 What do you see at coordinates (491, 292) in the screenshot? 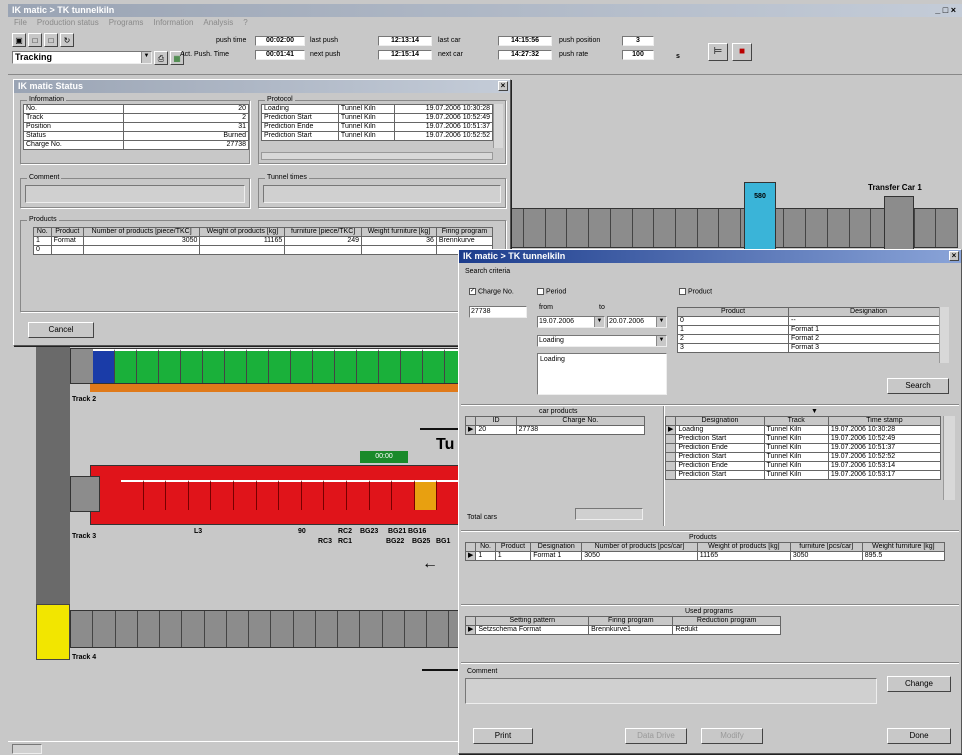
I see `charge-no-checkbox: ✓ Charge No.` at bounding box center [491, 292].